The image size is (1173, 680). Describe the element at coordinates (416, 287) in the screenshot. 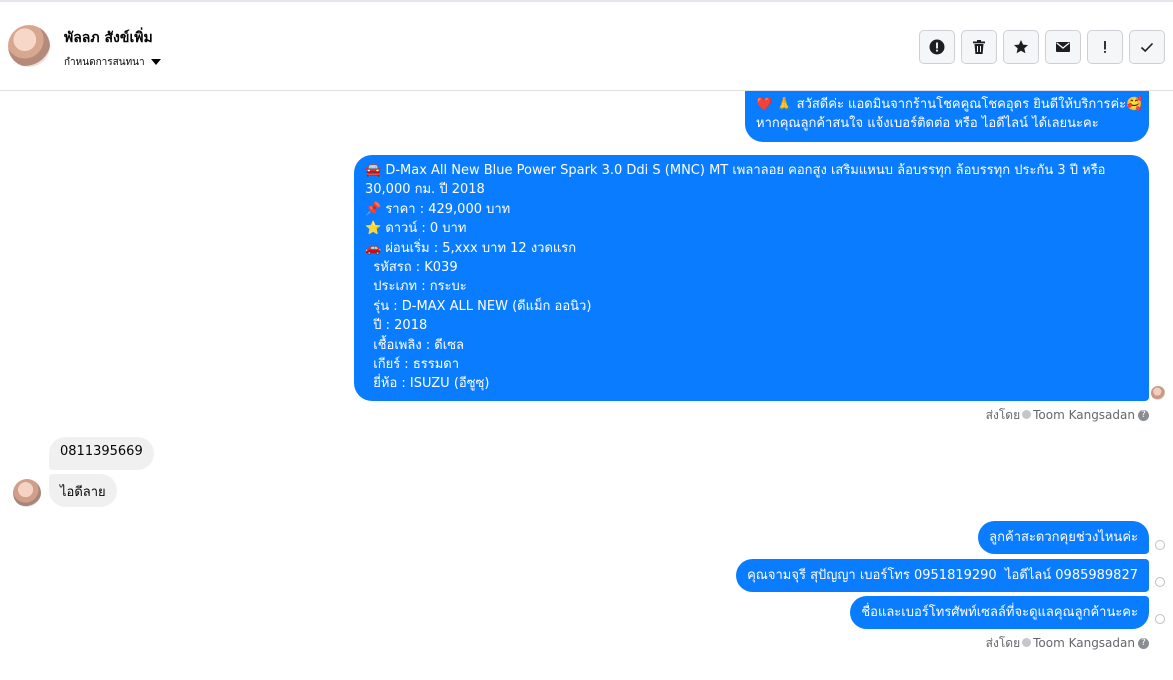

I see `message-text-line: ประเภท : กระบะ` at that location.